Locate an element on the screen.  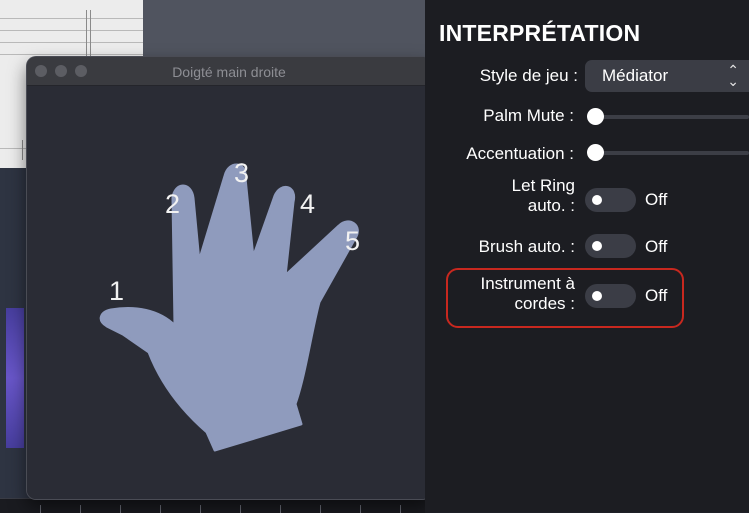
finger-number-1: 1 is located at coordinates (117, 291).